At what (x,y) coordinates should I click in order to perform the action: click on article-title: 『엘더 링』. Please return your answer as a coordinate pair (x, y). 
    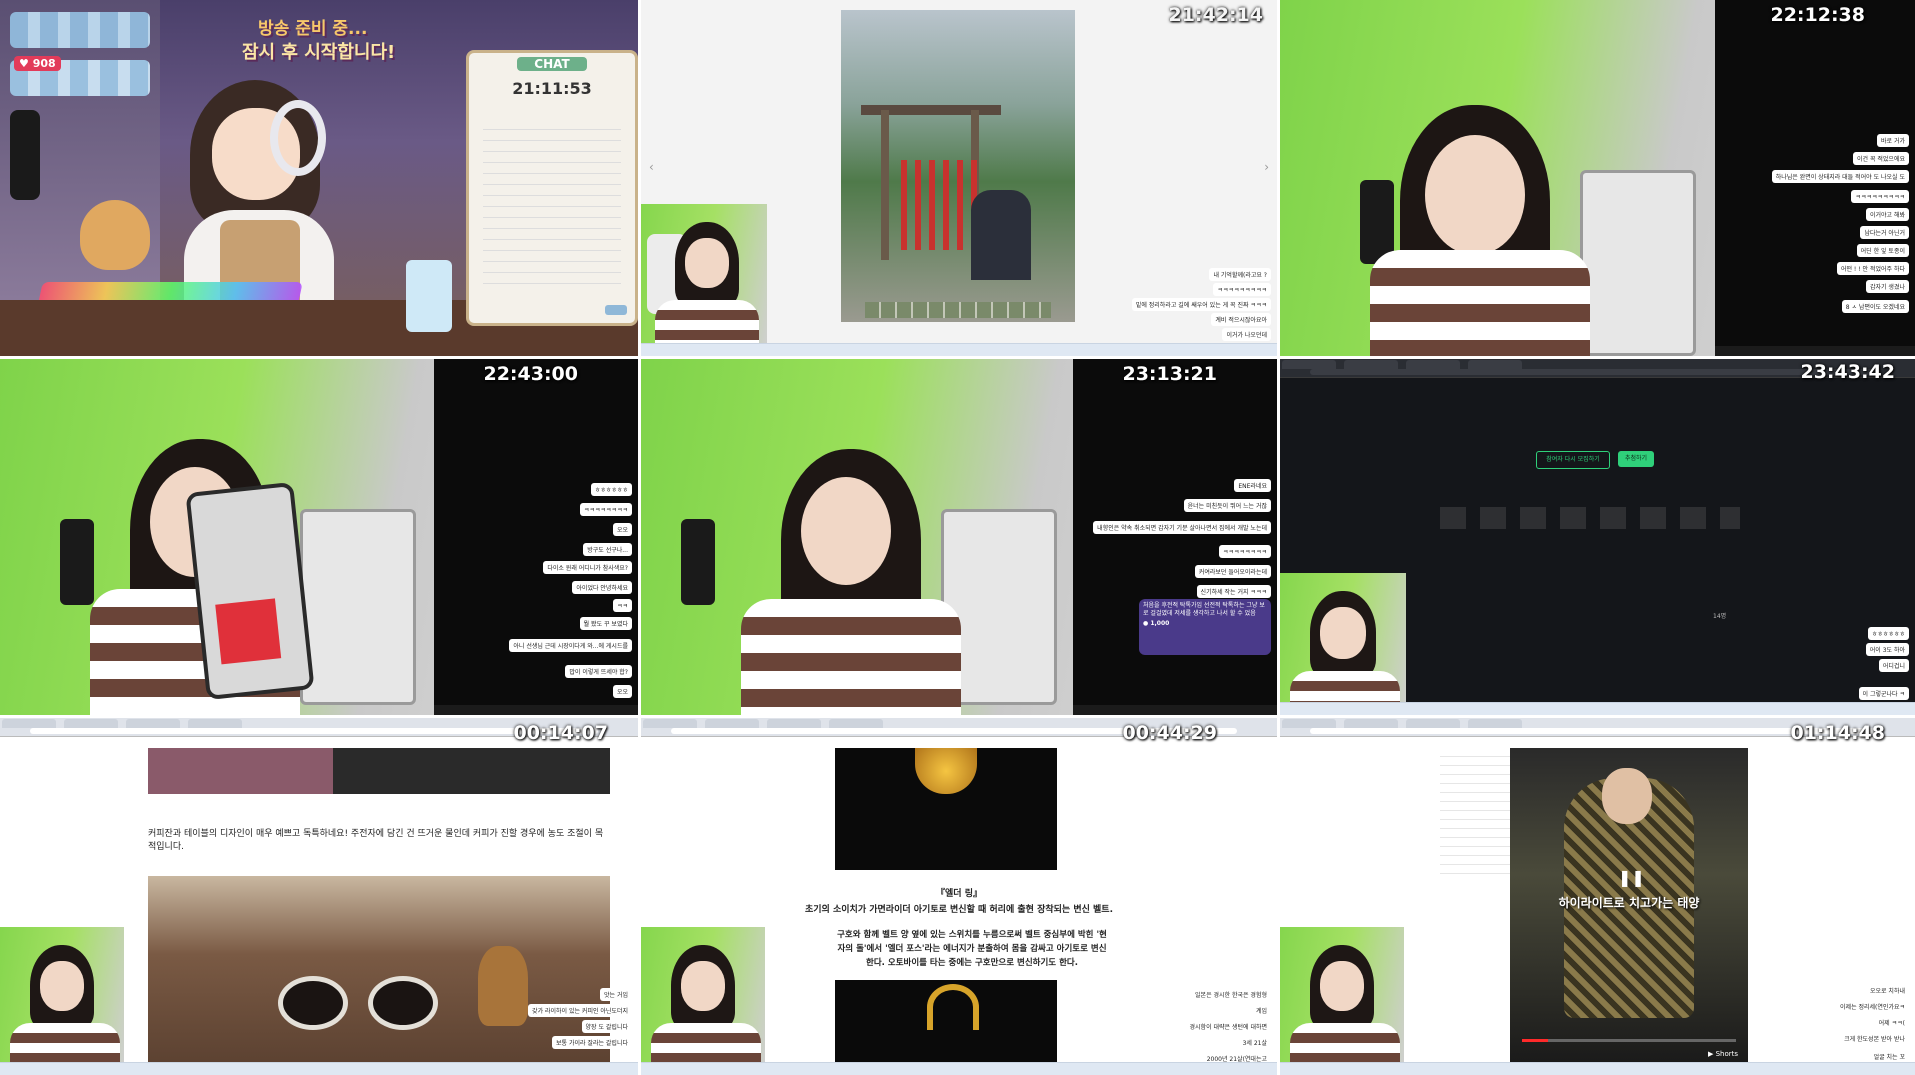
    Looking at the image, I should click on (959, 894).